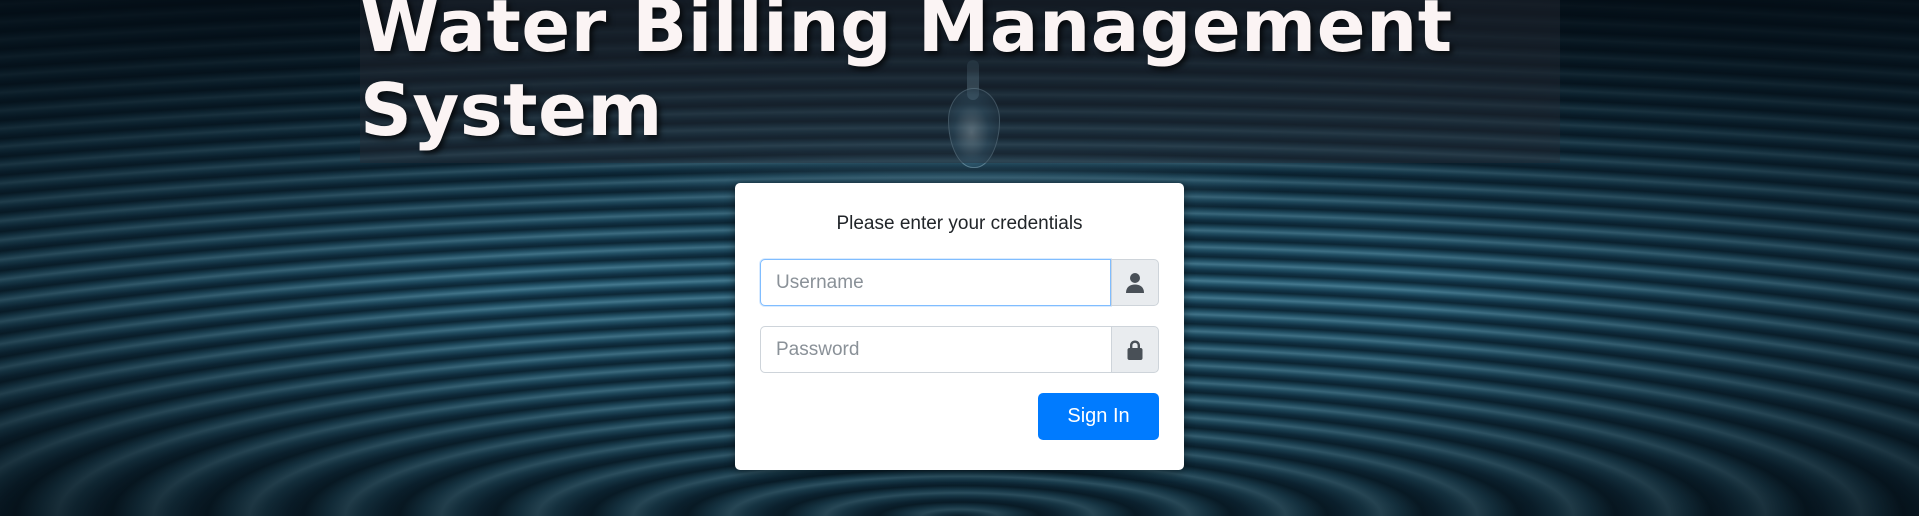  I want to click on password-input, so click(935, 349).